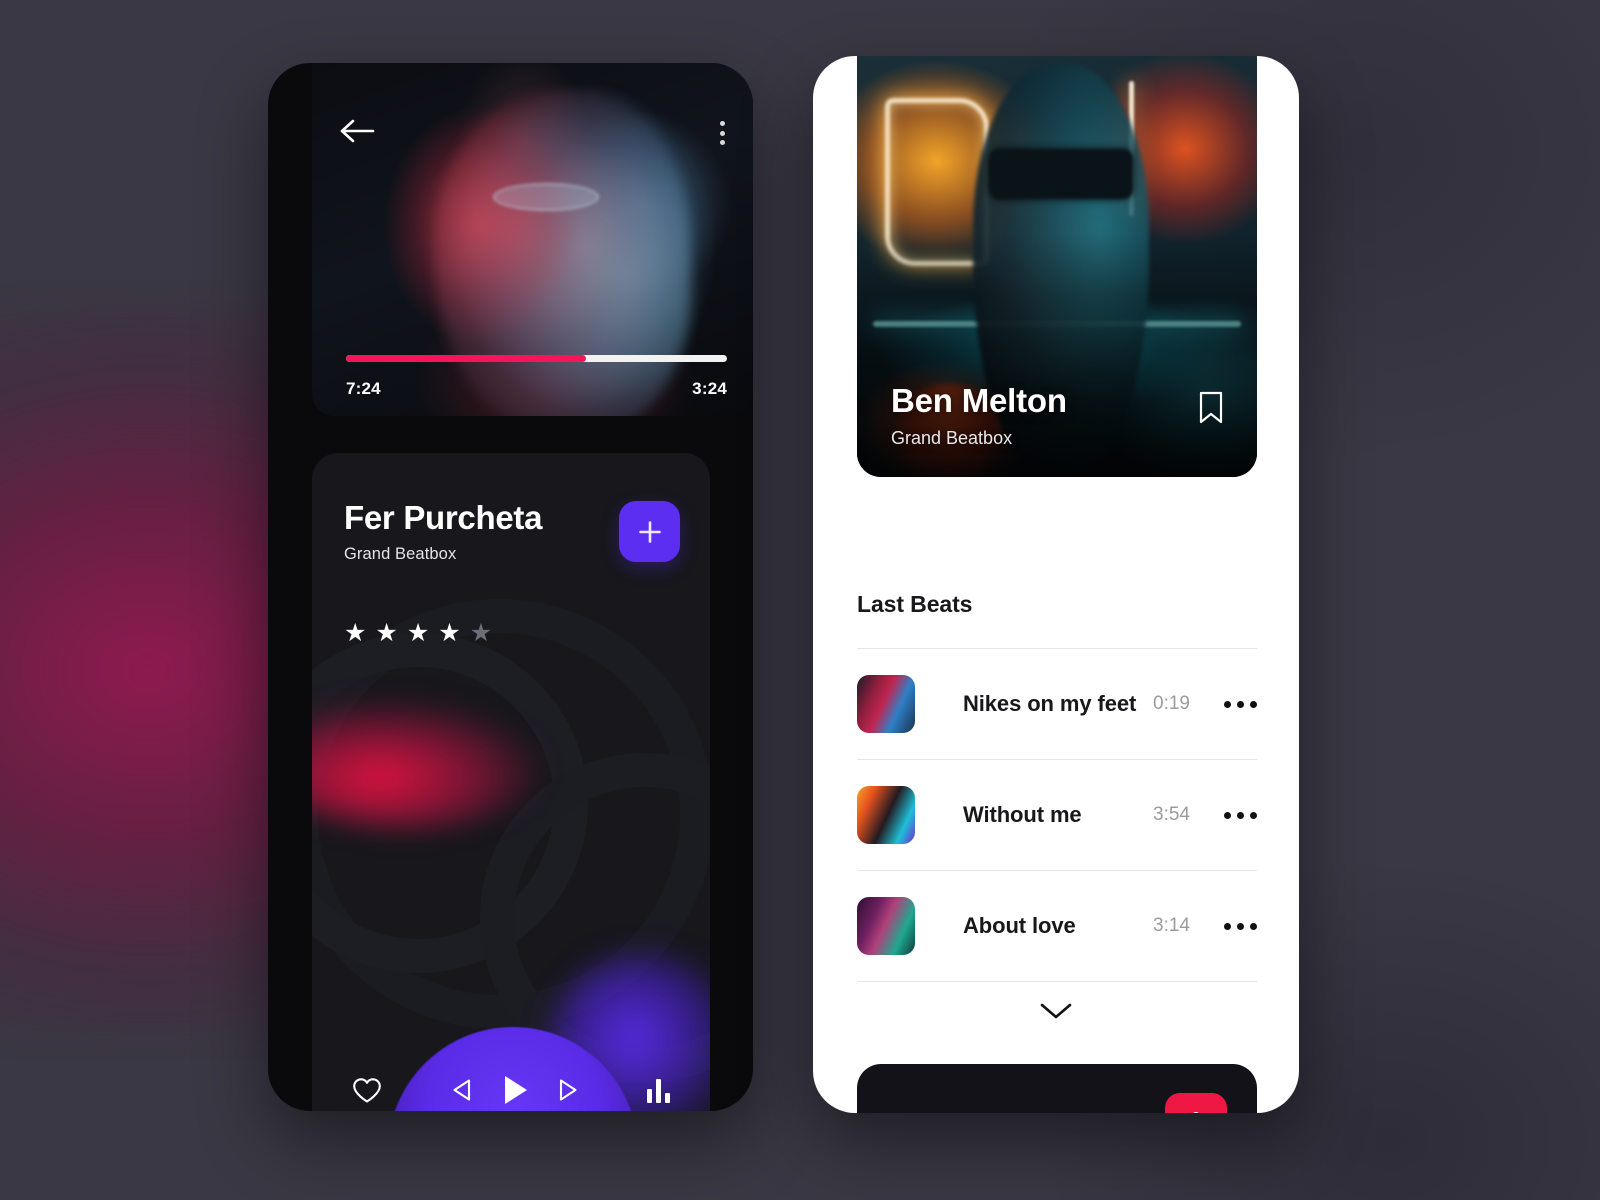  I want to click on bookmark-icon, so click(1211, 407).